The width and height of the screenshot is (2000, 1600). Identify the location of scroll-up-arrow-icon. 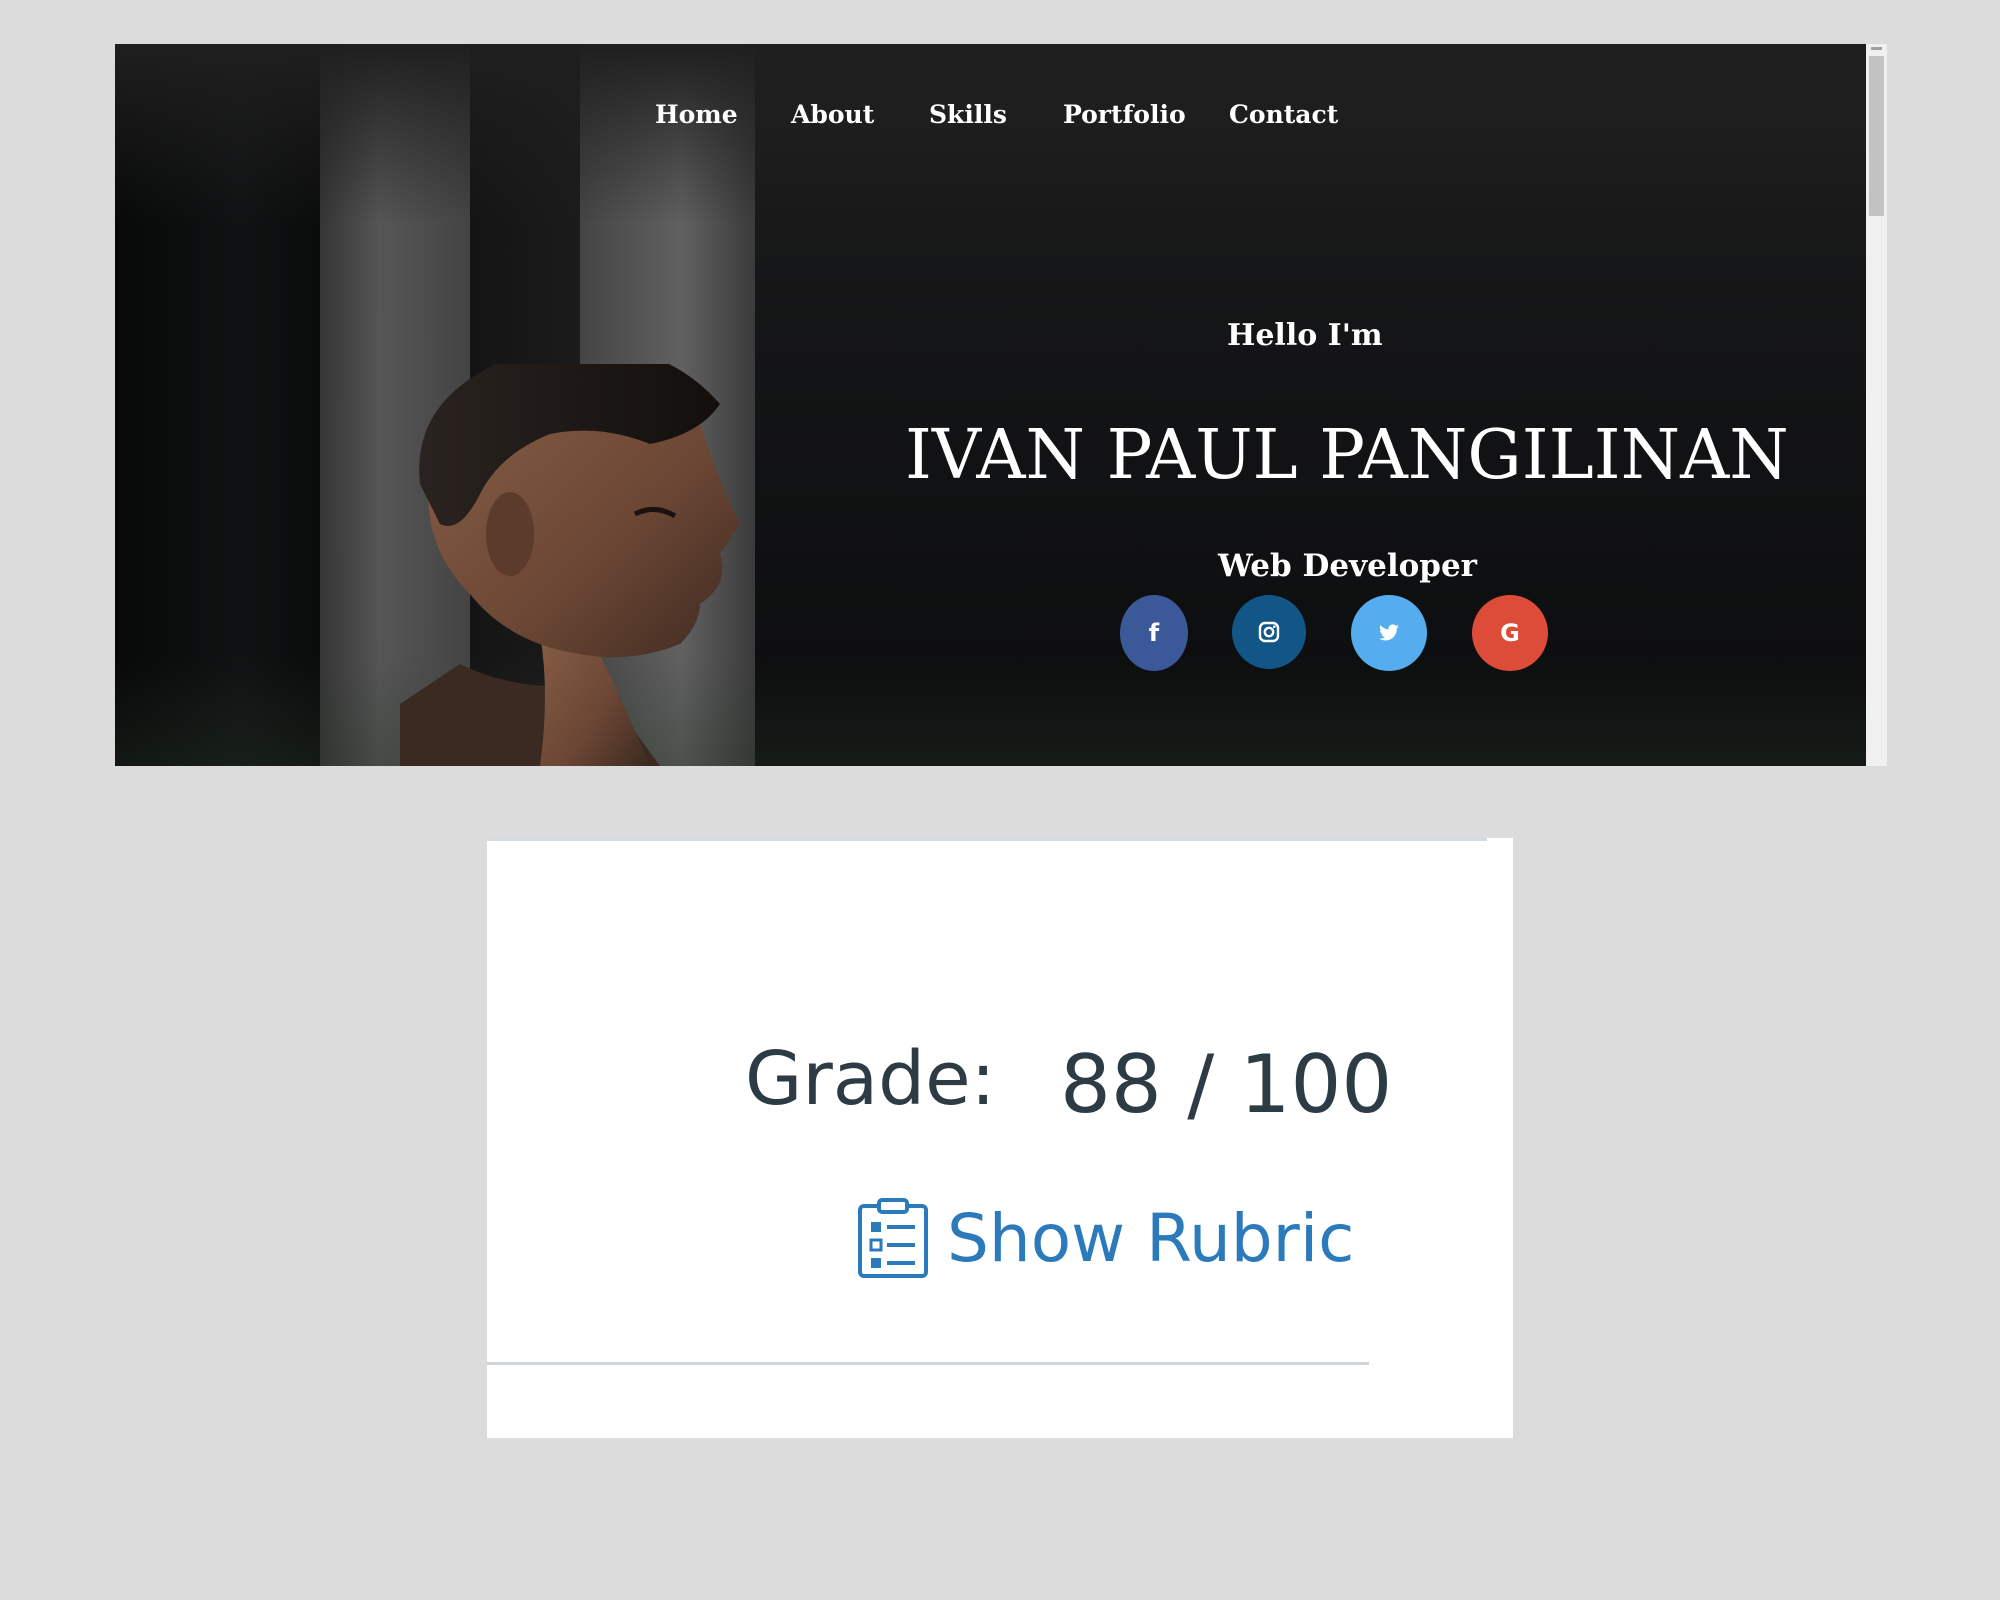
(1876, 48).